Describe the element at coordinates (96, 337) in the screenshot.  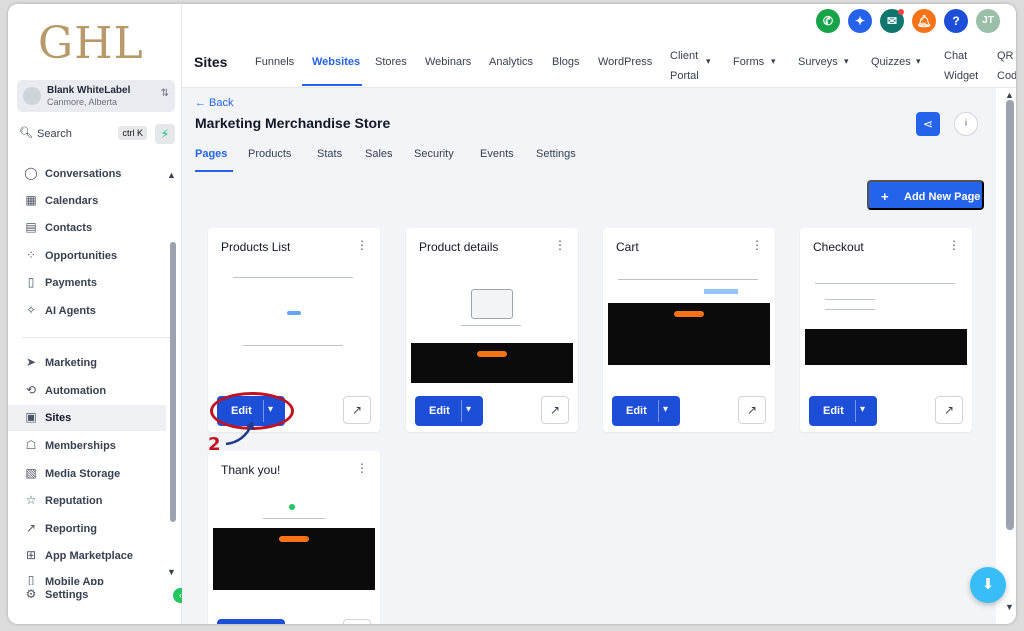
I see `sidebar-divider` at that location.